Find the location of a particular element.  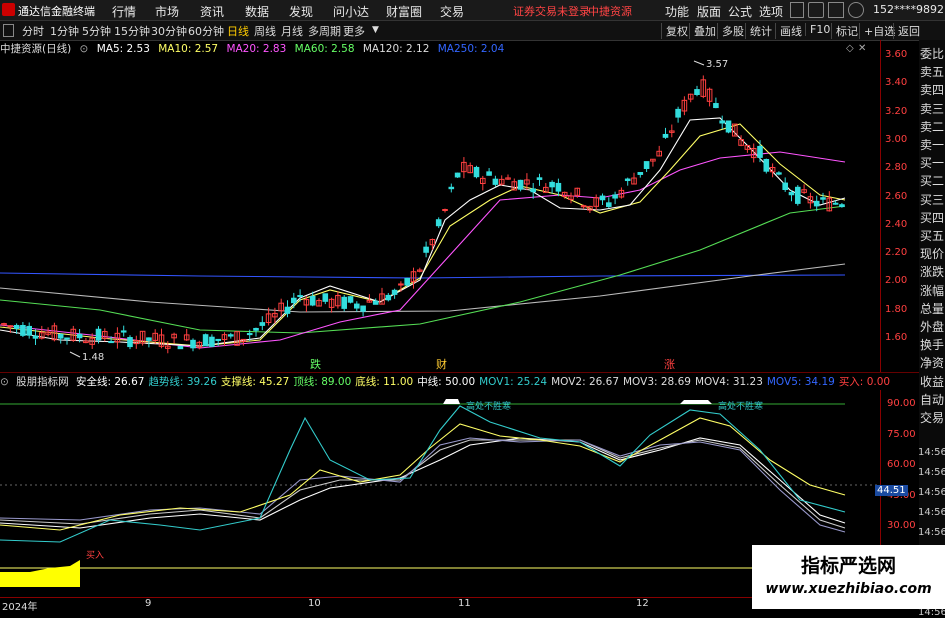

tool-duogu: 多股 is located at coordinates (730, 31).